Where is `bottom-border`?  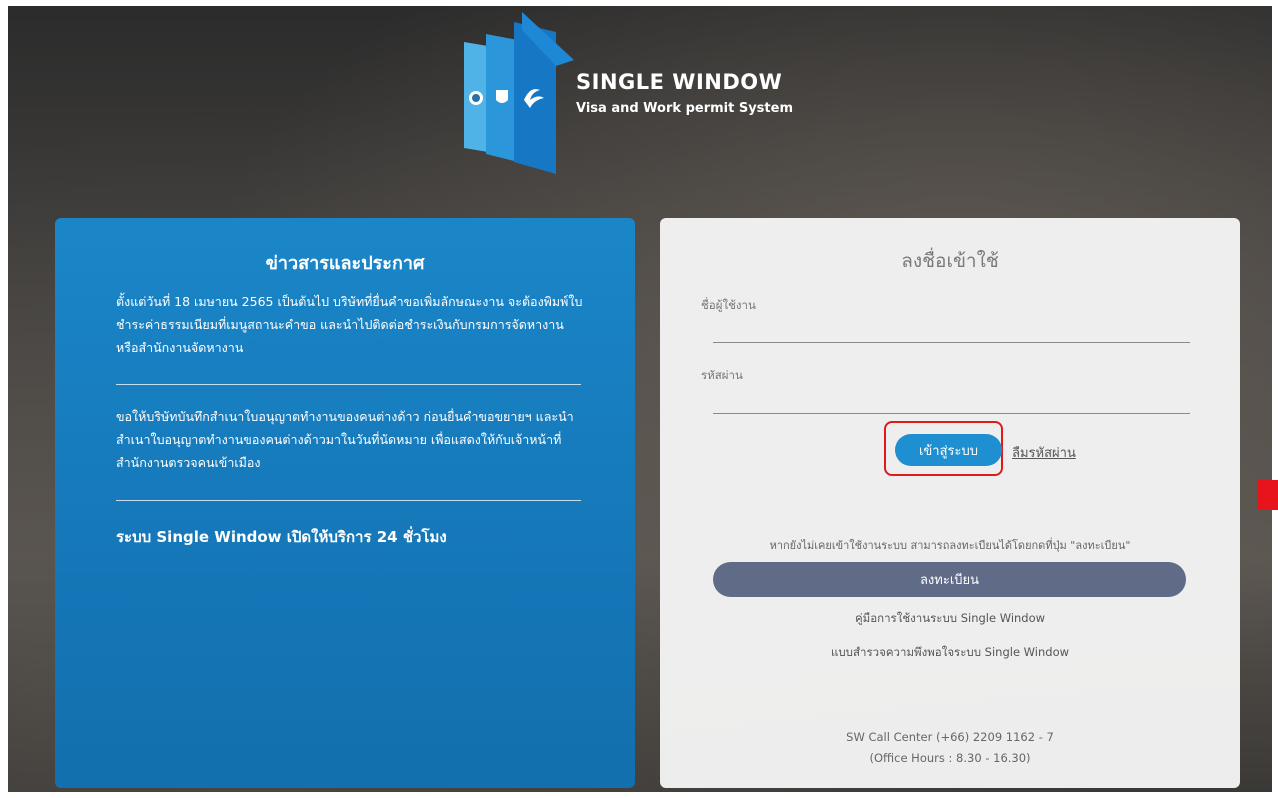 bottom-border is located at coordinates (639, 795).